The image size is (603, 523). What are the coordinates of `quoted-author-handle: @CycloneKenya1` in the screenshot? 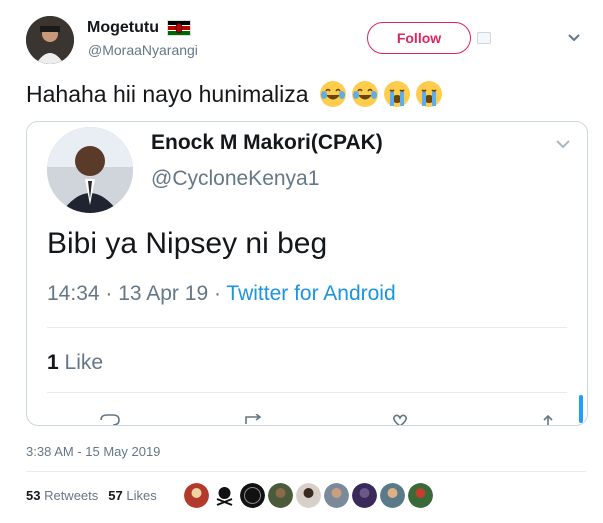 It's located at (235, 179).